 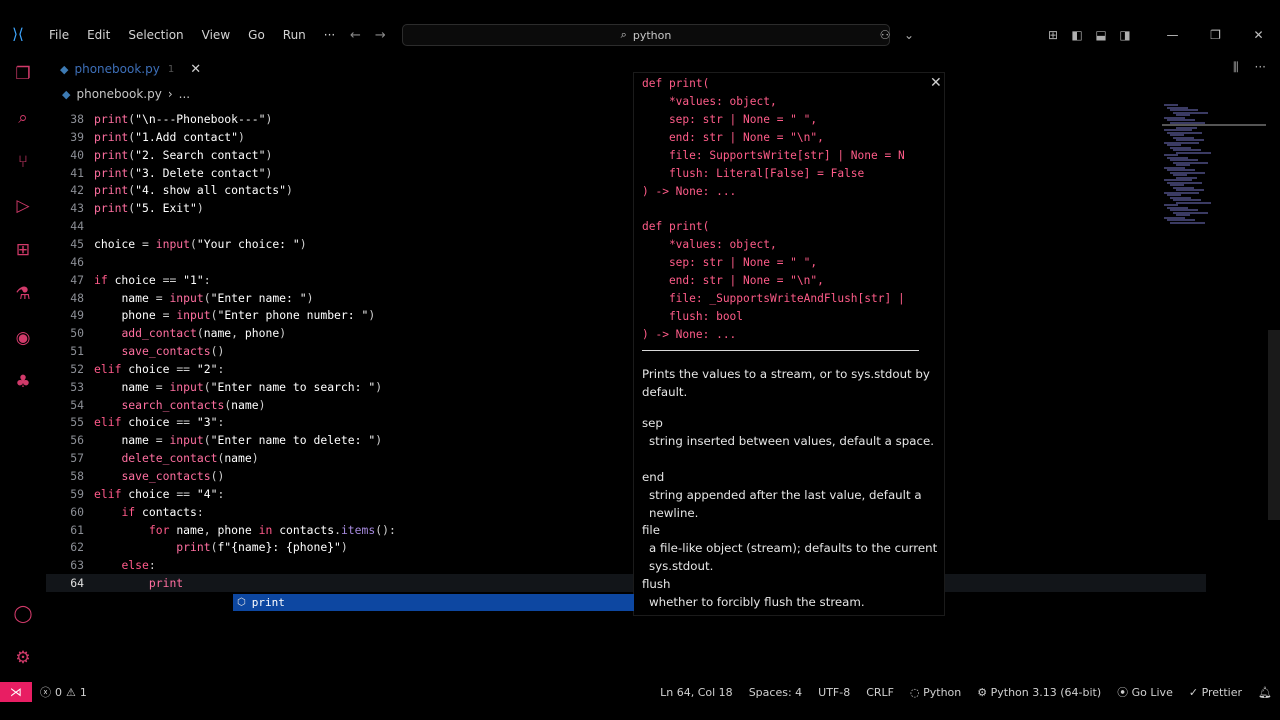 I want to click on menu-run: Run, so click(x=294, y=35).